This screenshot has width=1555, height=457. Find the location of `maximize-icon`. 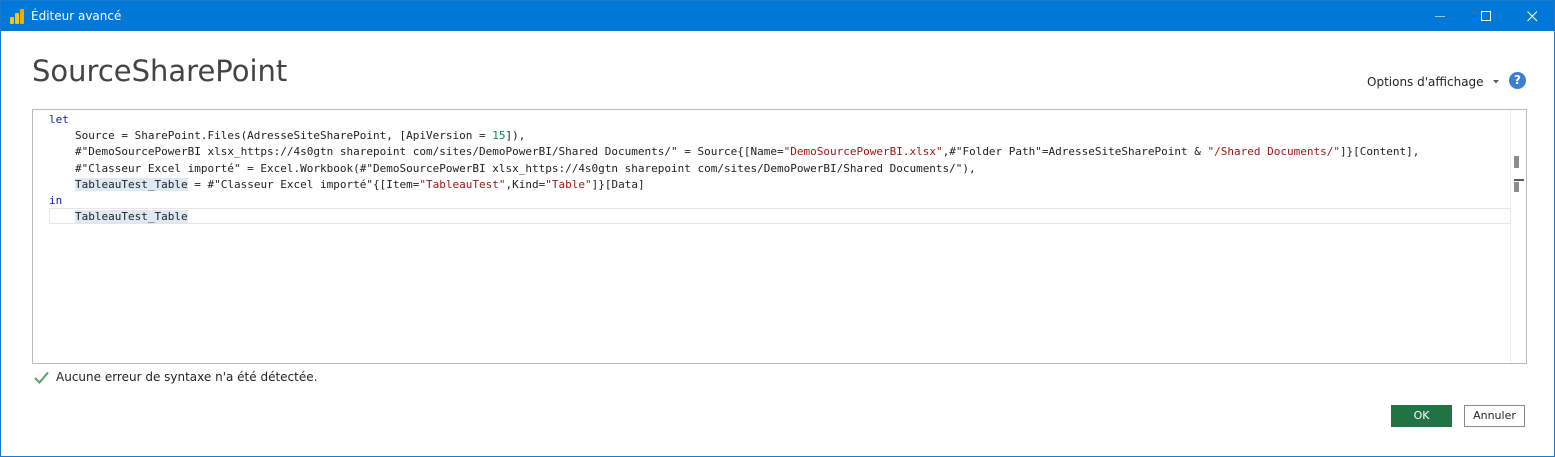

maximize-icon is located at coordinates (1486, 16).